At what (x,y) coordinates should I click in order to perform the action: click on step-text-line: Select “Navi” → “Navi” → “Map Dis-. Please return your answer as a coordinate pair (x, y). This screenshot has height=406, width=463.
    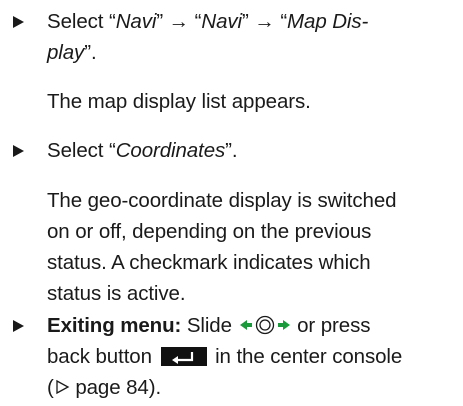
    Looking at the image, I should click on (208, 21).